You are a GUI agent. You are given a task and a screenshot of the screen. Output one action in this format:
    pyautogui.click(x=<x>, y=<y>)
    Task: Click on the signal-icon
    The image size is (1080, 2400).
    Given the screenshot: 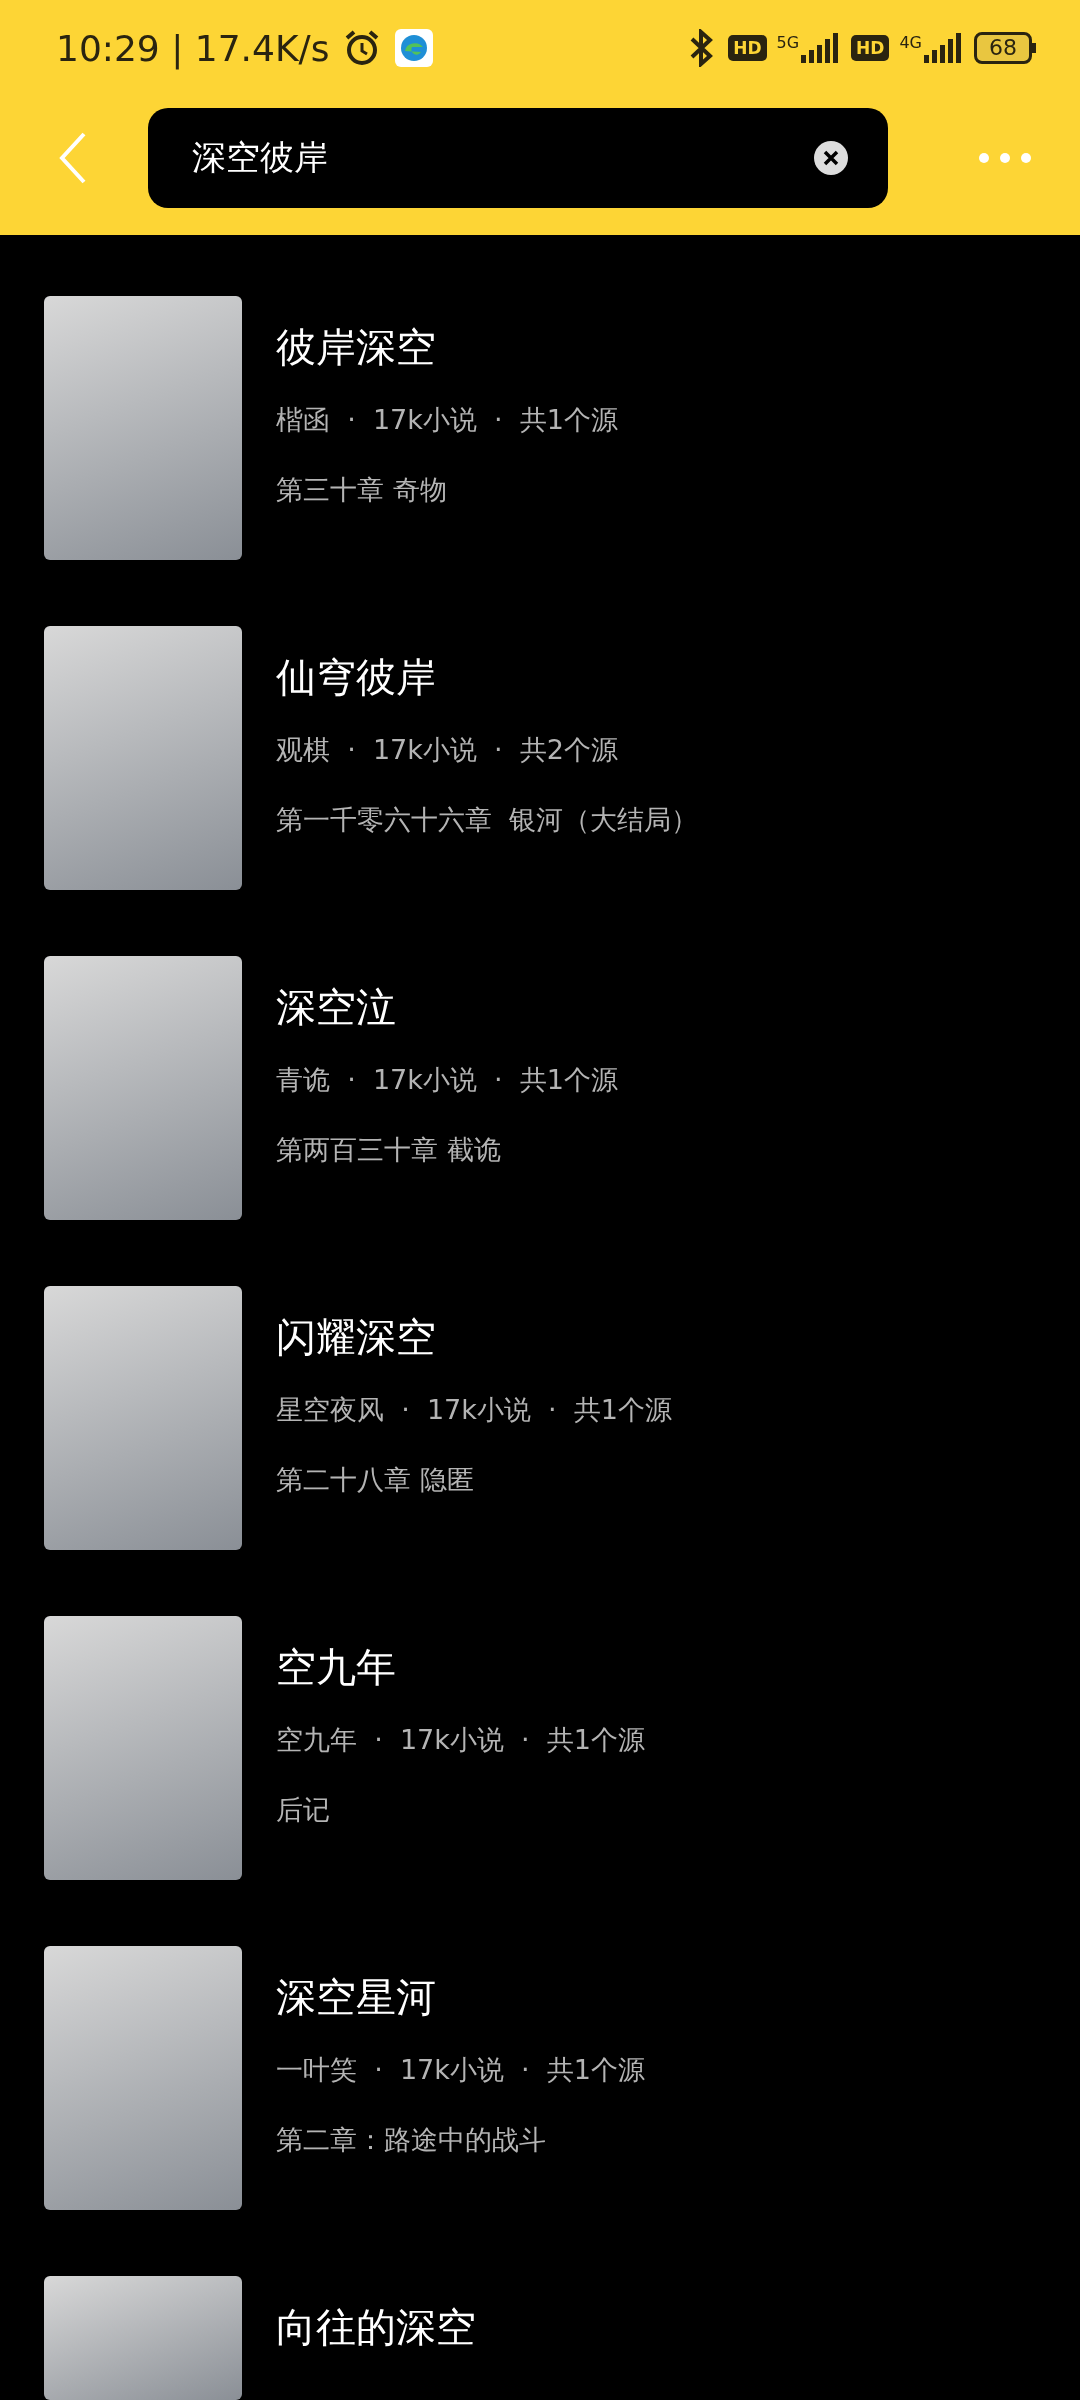 What is the action you would take?
    pyautogui.click(x=944, y=48)
    